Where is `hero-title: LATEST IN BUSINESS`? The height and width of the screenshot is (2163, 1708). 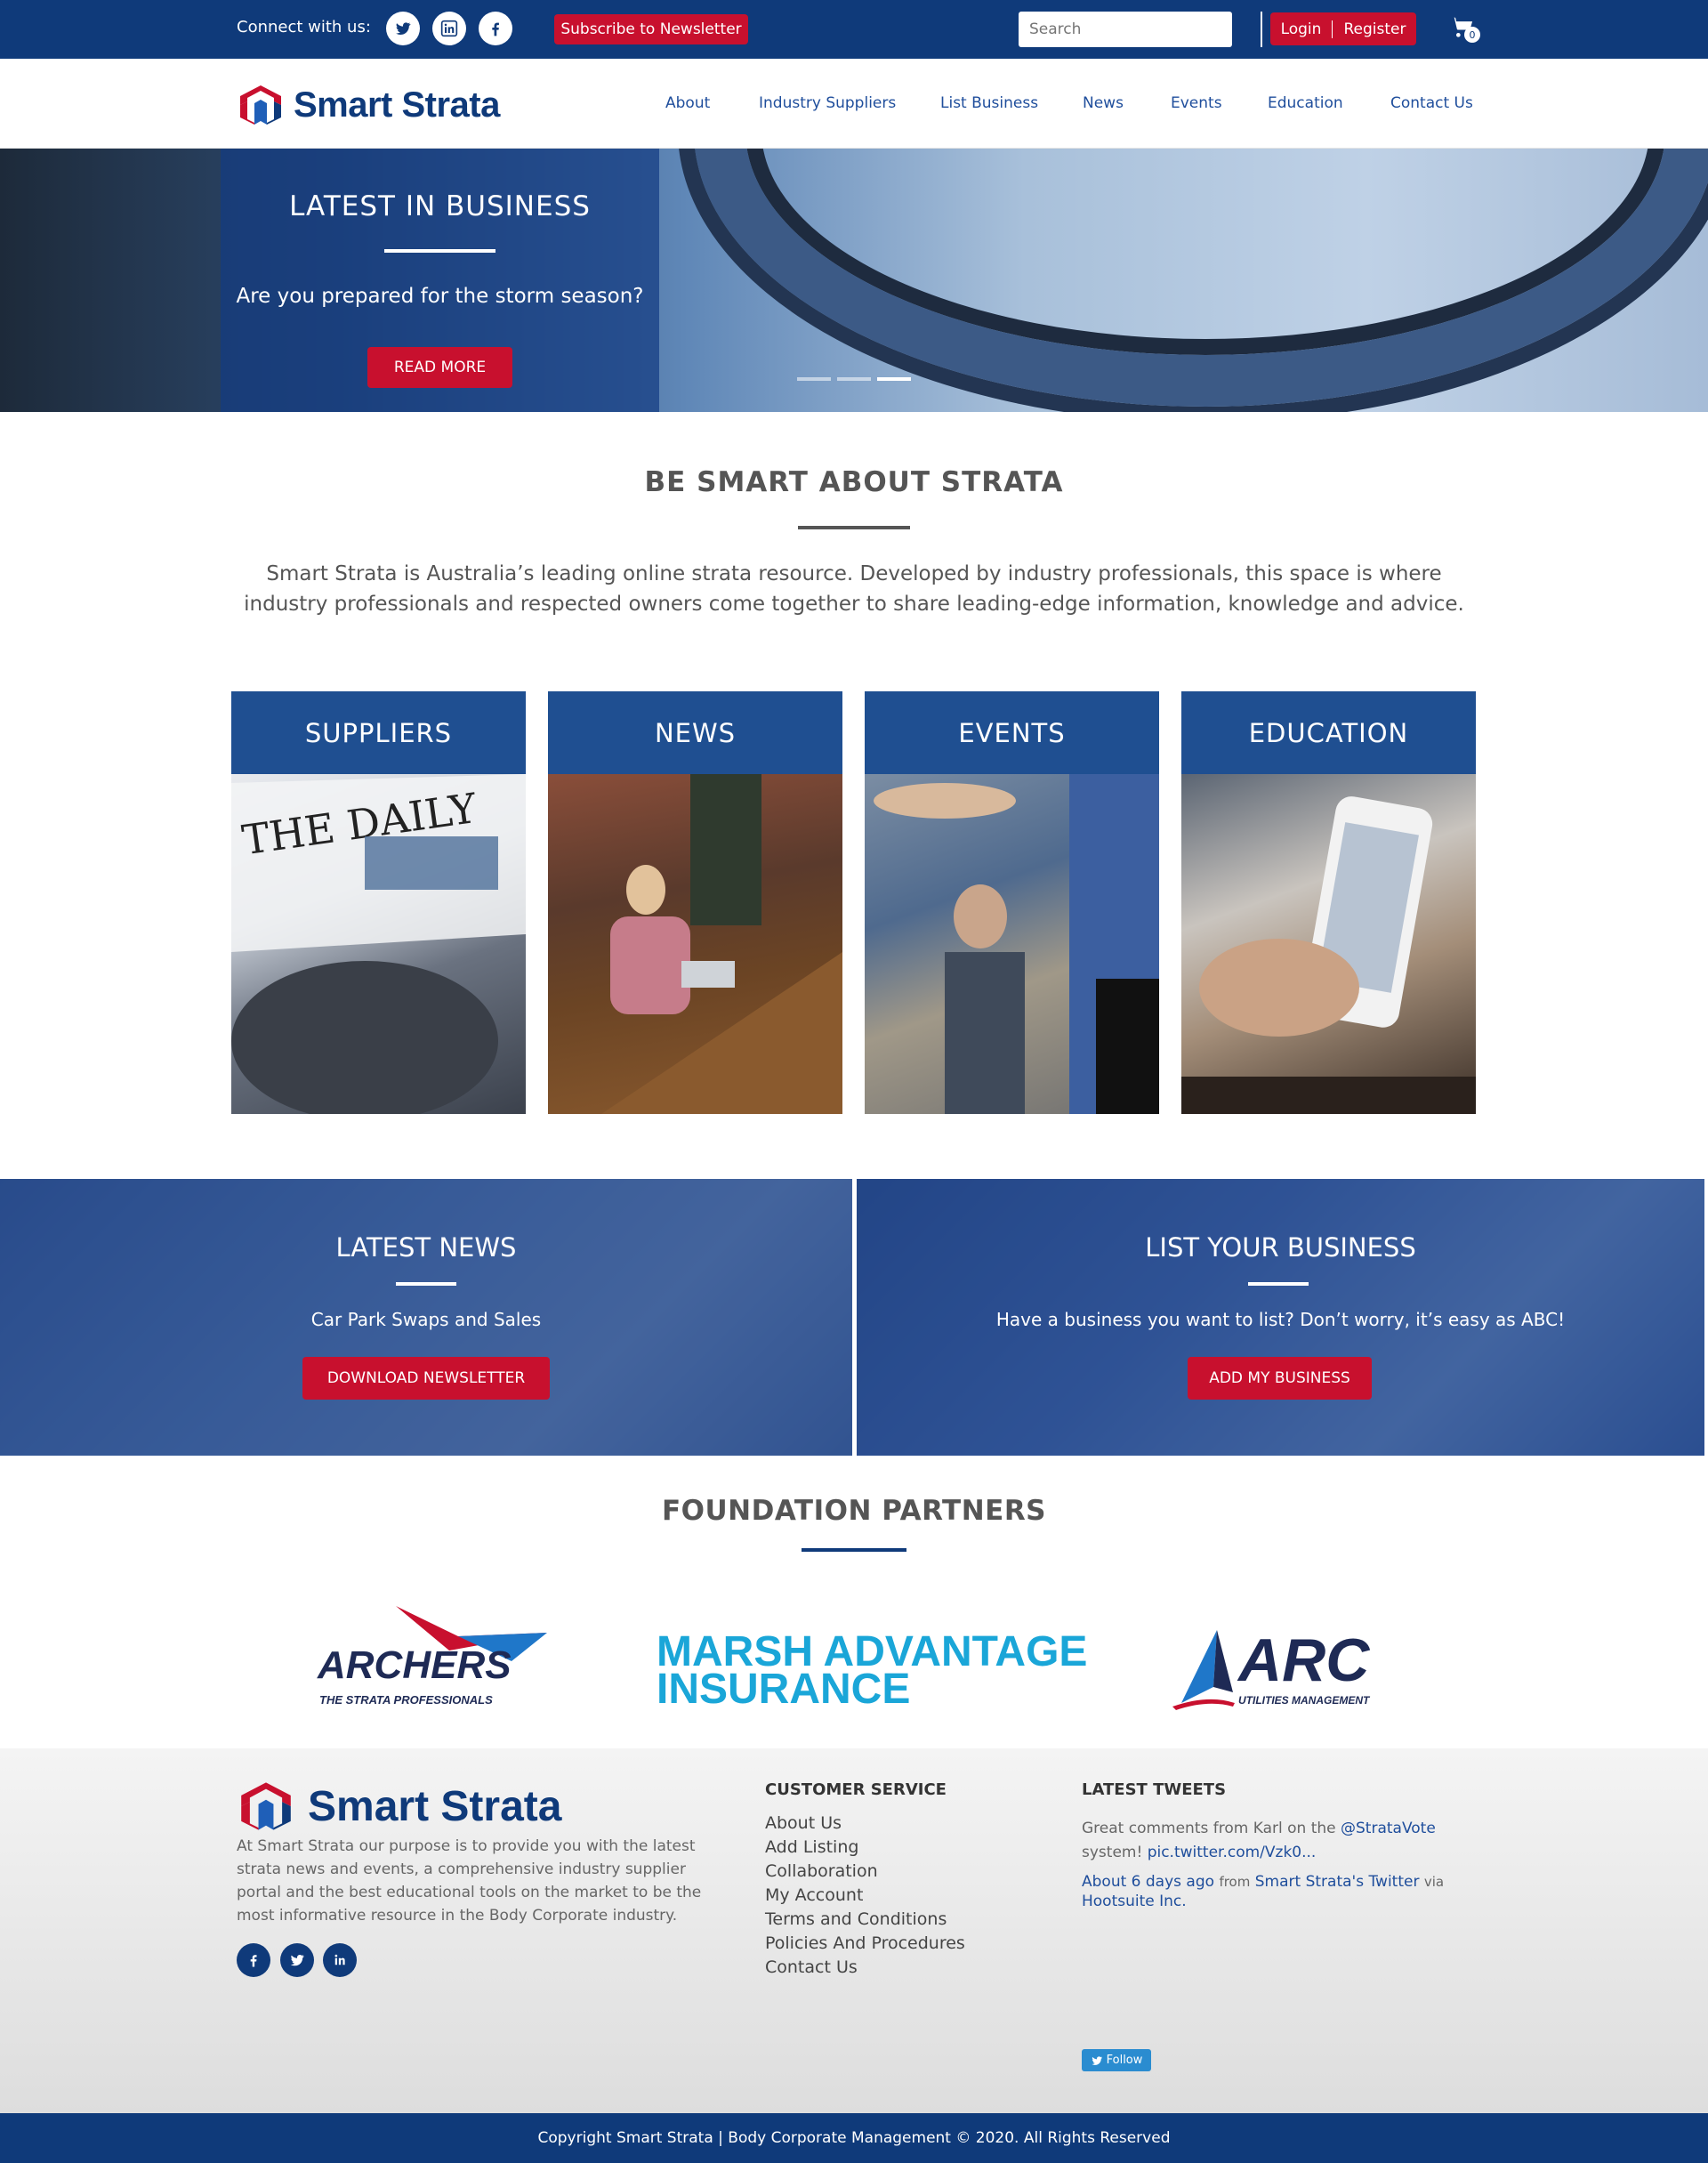
hero-title: LATEST IN BUSINESS is located at coordinates (440, 206).